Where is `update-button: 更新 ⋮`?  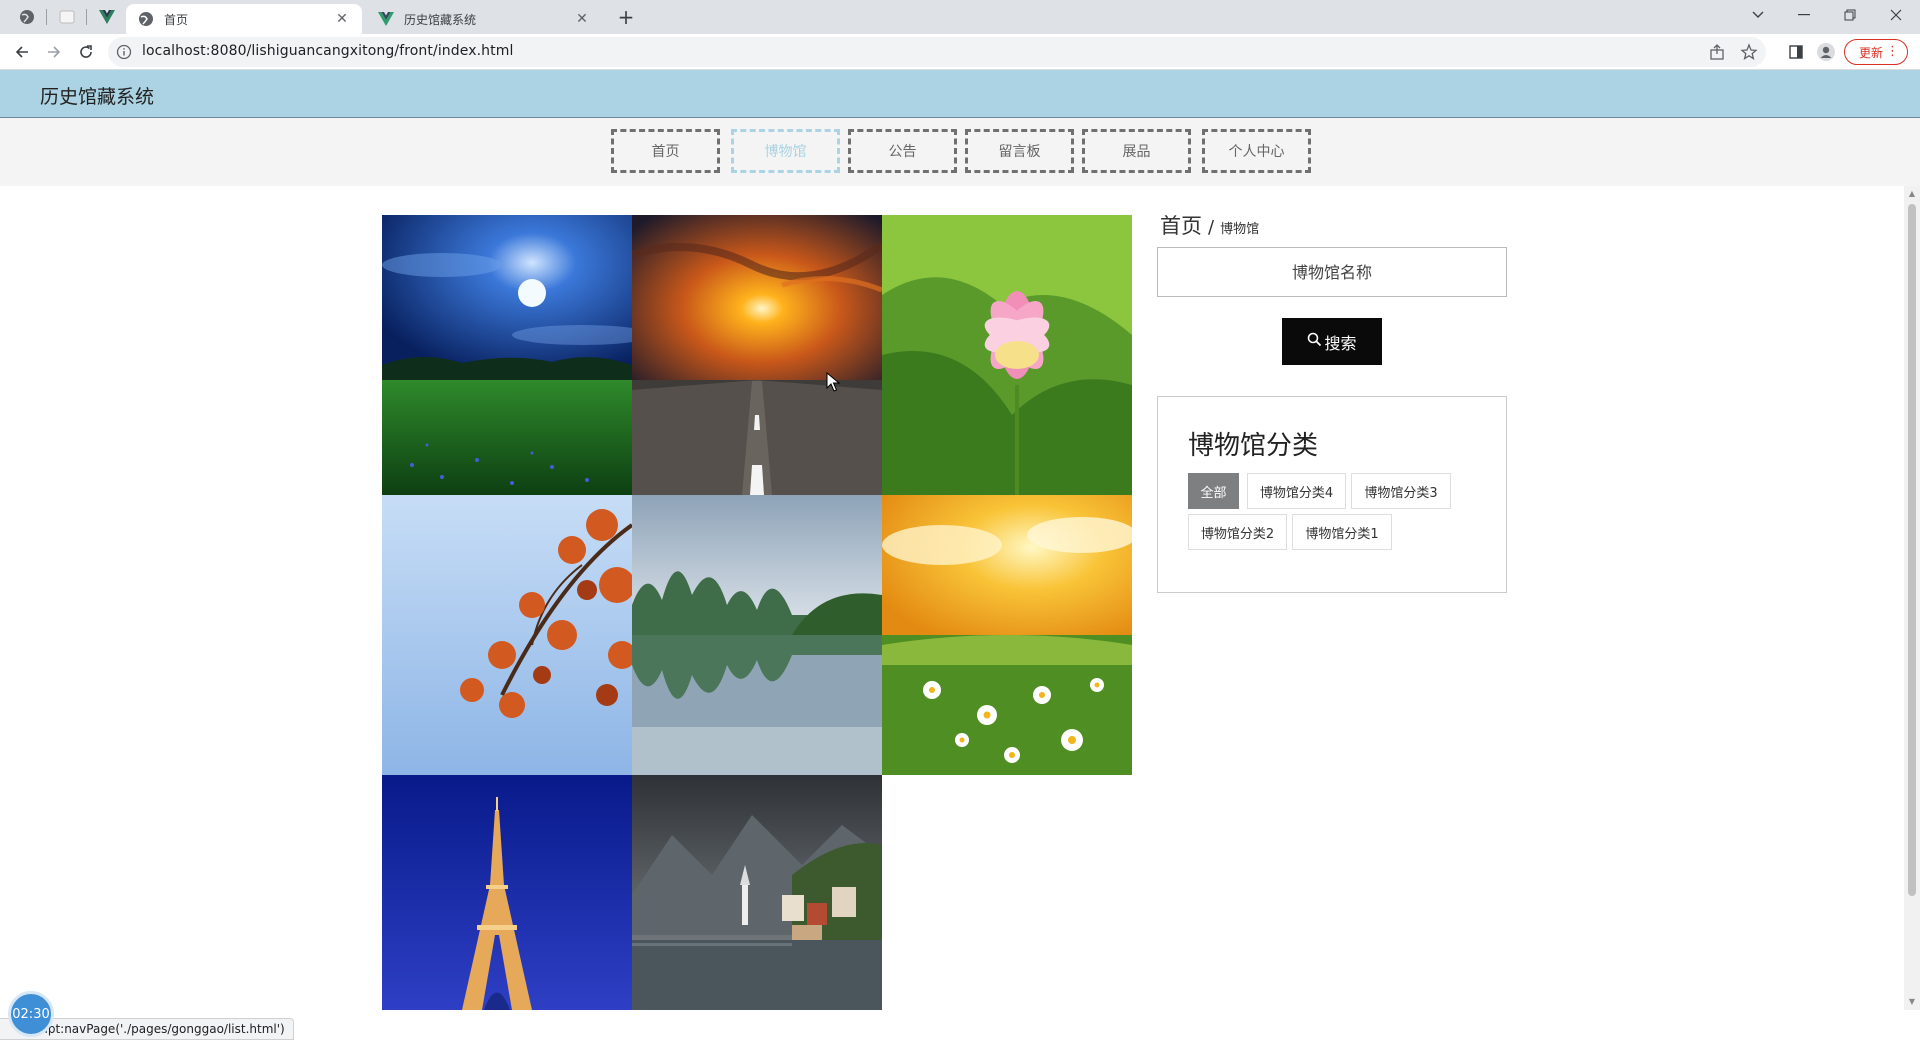
update-button: 更新 ⋮ is located at coordinates (1876, 52).